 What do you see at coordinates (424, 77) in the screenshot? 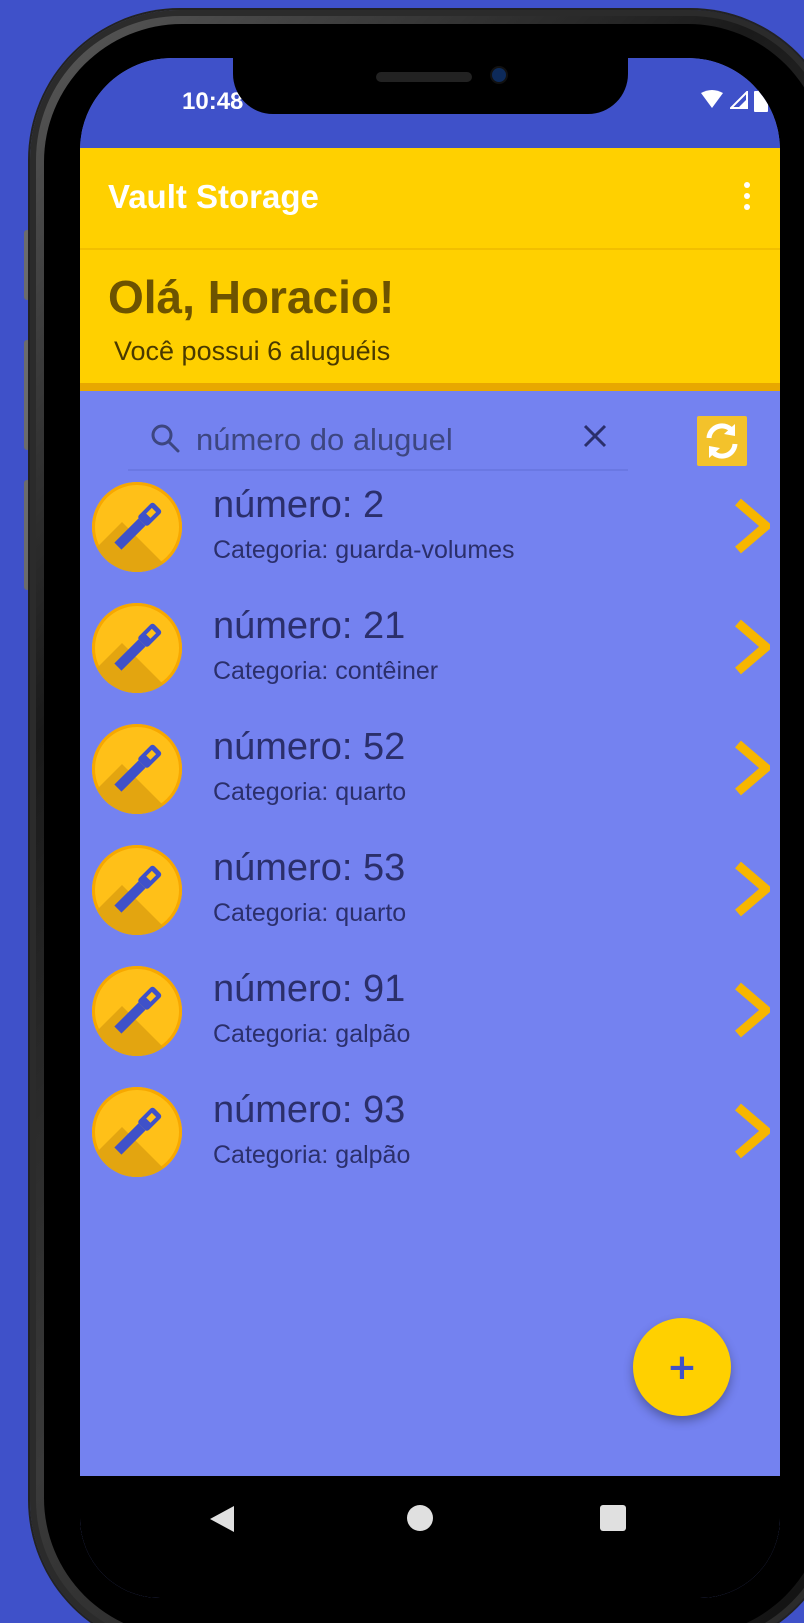
I see `speaker-grille` at bounding box center [424, 77].